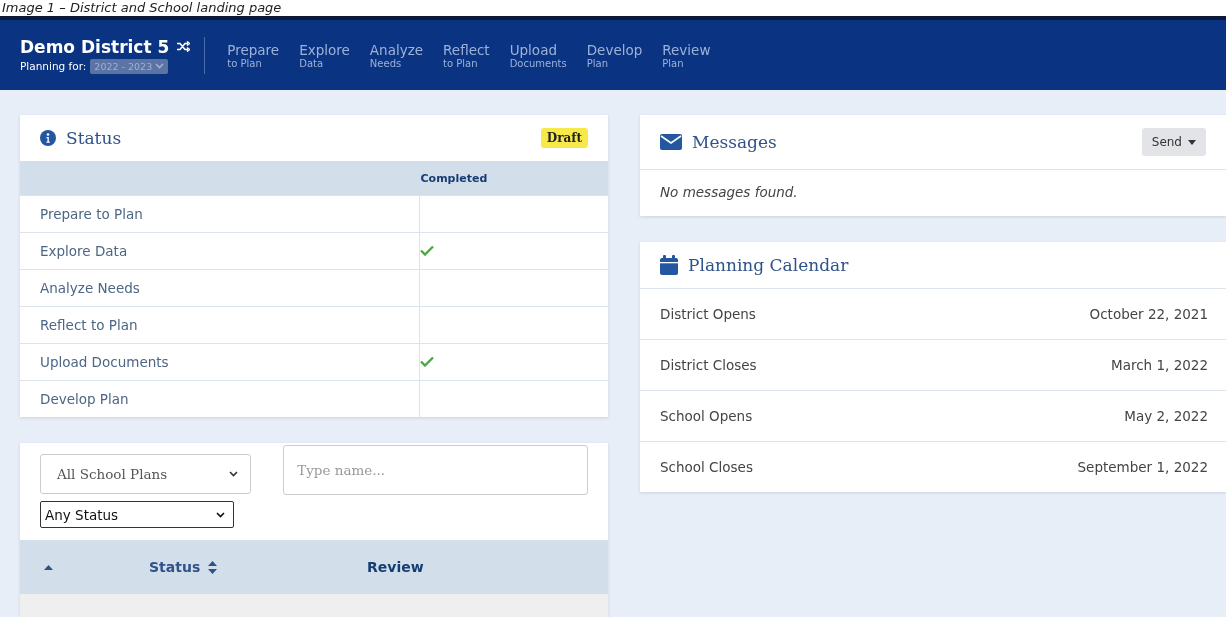 The width and height of the screenshot is (1226, 617). What do you see at coordinates (184, 46) in the screenshot?
I see `shuffle-icon` at bounding box center [184, 46].